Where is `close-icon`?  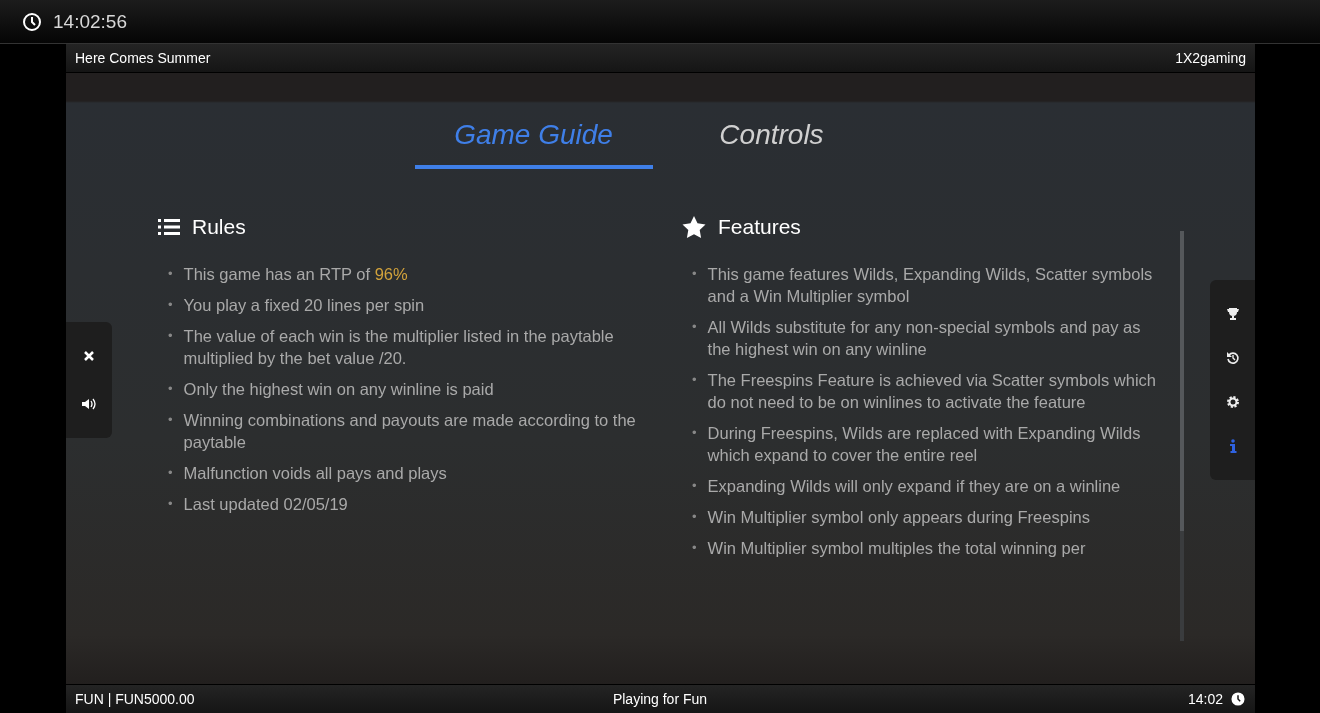 close-icon is located at coordinates (89, 356).